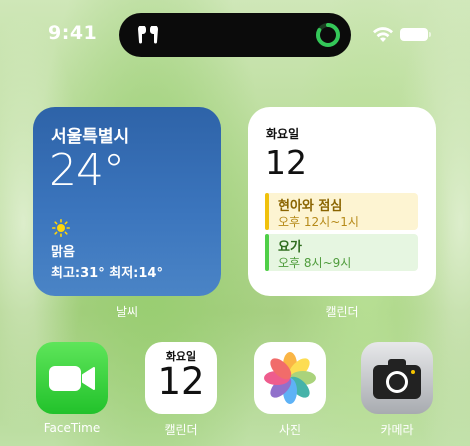  Describe the element at coordinates (397, 430) in the screenshot. I see `app-label-camera: 카메라` at that location.